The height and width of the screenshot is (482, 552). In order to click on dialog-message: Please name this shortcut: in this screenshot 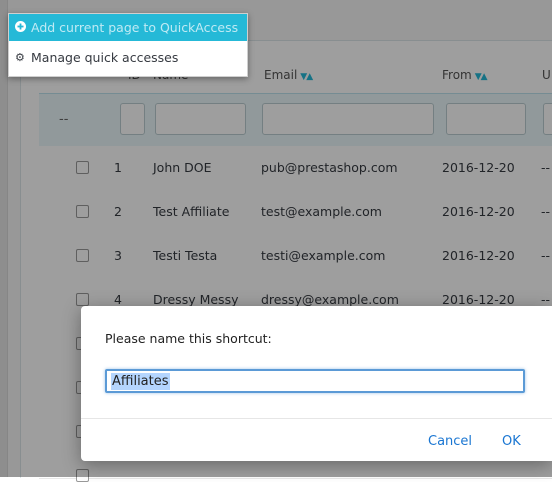, I will do `click(188, 338)`.